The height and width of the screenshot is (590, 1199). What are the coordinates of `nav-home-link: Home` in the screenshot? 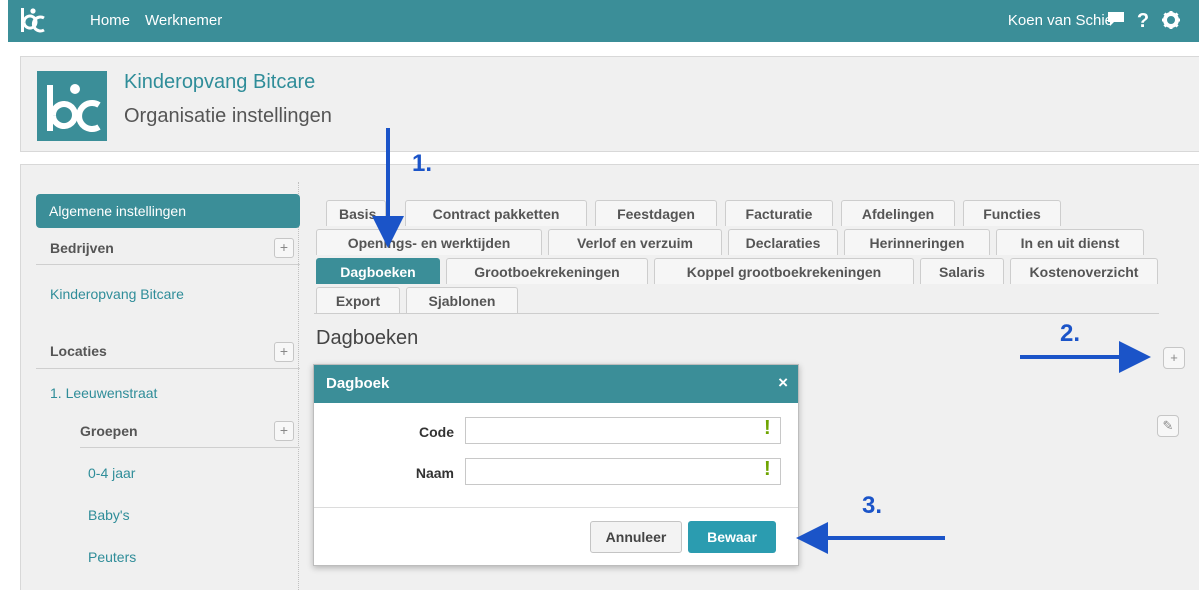 It's located at (110, 21).